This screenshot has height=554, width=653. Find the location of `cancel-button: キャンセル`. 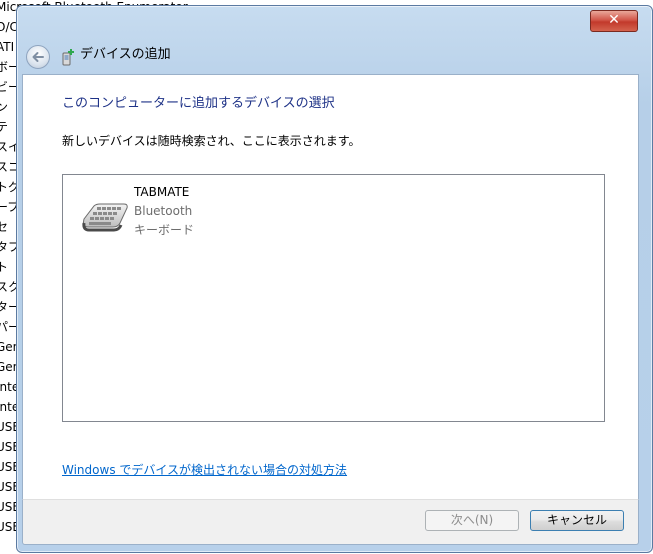

cancel-button: キャンセル is located at coordinates (577, 520).